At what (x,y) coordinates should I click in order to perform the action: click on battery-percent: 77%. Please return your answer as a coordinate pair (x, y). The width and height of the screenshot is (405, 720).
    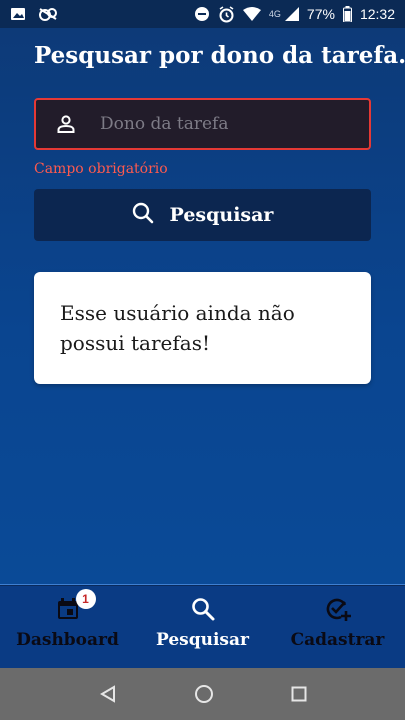
    Looking at the image, I should click on (320, 14).